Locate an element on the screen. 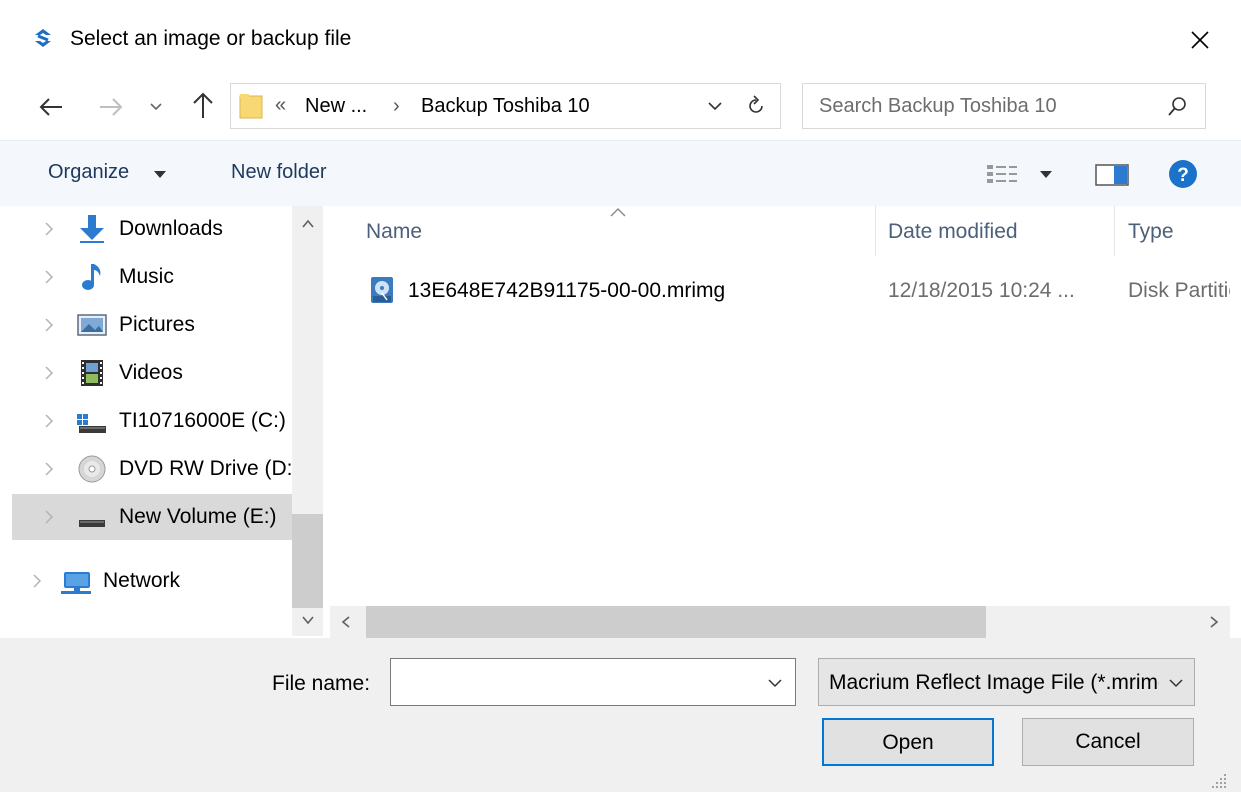 This screenshot has width=1241, height=792. title-bar: Select an image or backup file is located at coordinates (620, 40).